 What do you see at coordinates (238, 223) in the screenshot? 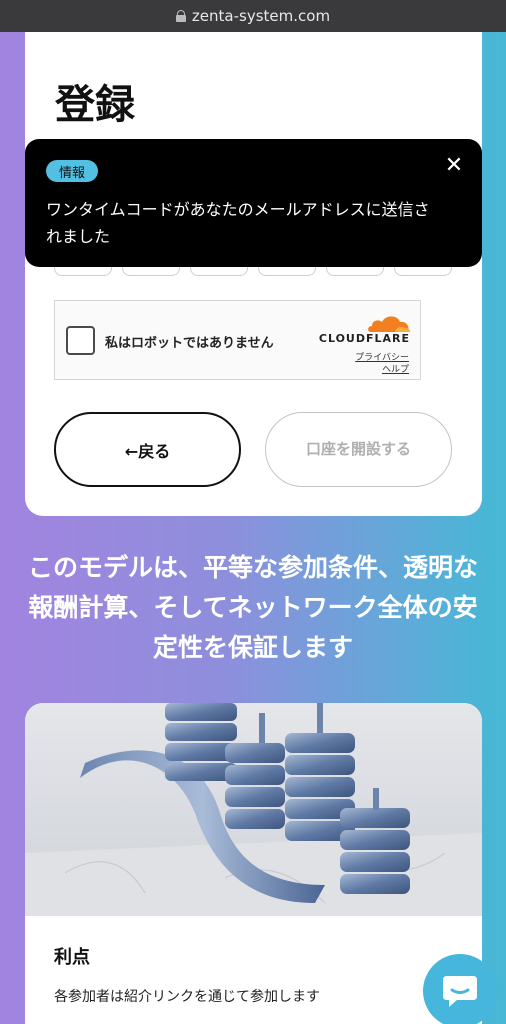
I see `toast-message: ワンタイムコードがあなたのメールアドレスに送信されました` at bounding box center [238, 223].